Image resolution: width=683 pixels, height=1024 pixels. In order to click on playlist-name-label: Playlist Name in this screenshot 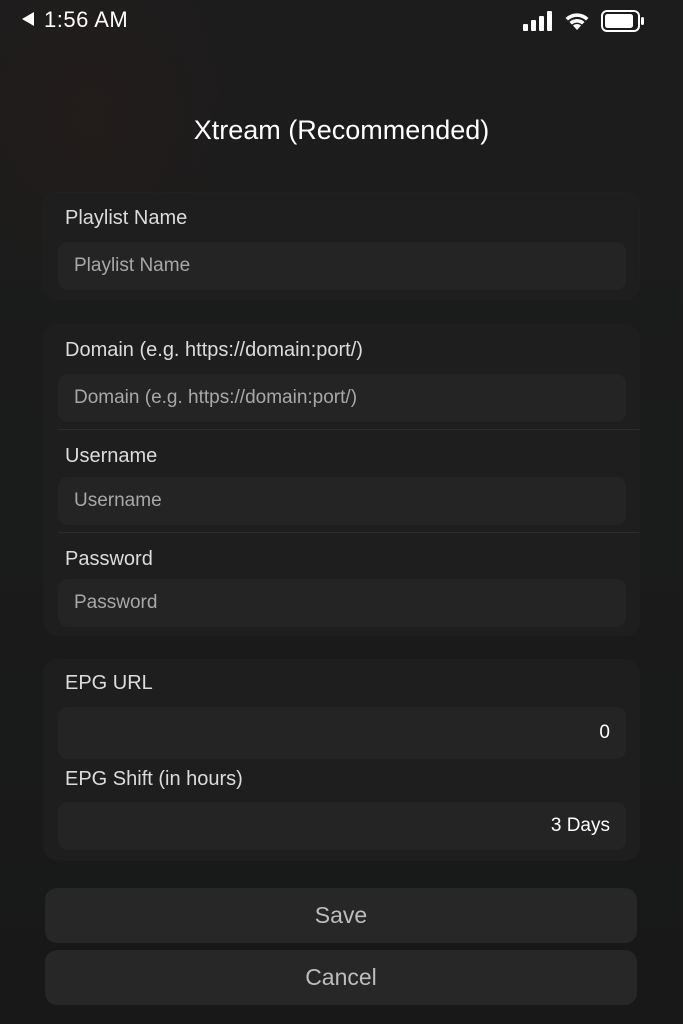, I will do `click(126, 218)`.